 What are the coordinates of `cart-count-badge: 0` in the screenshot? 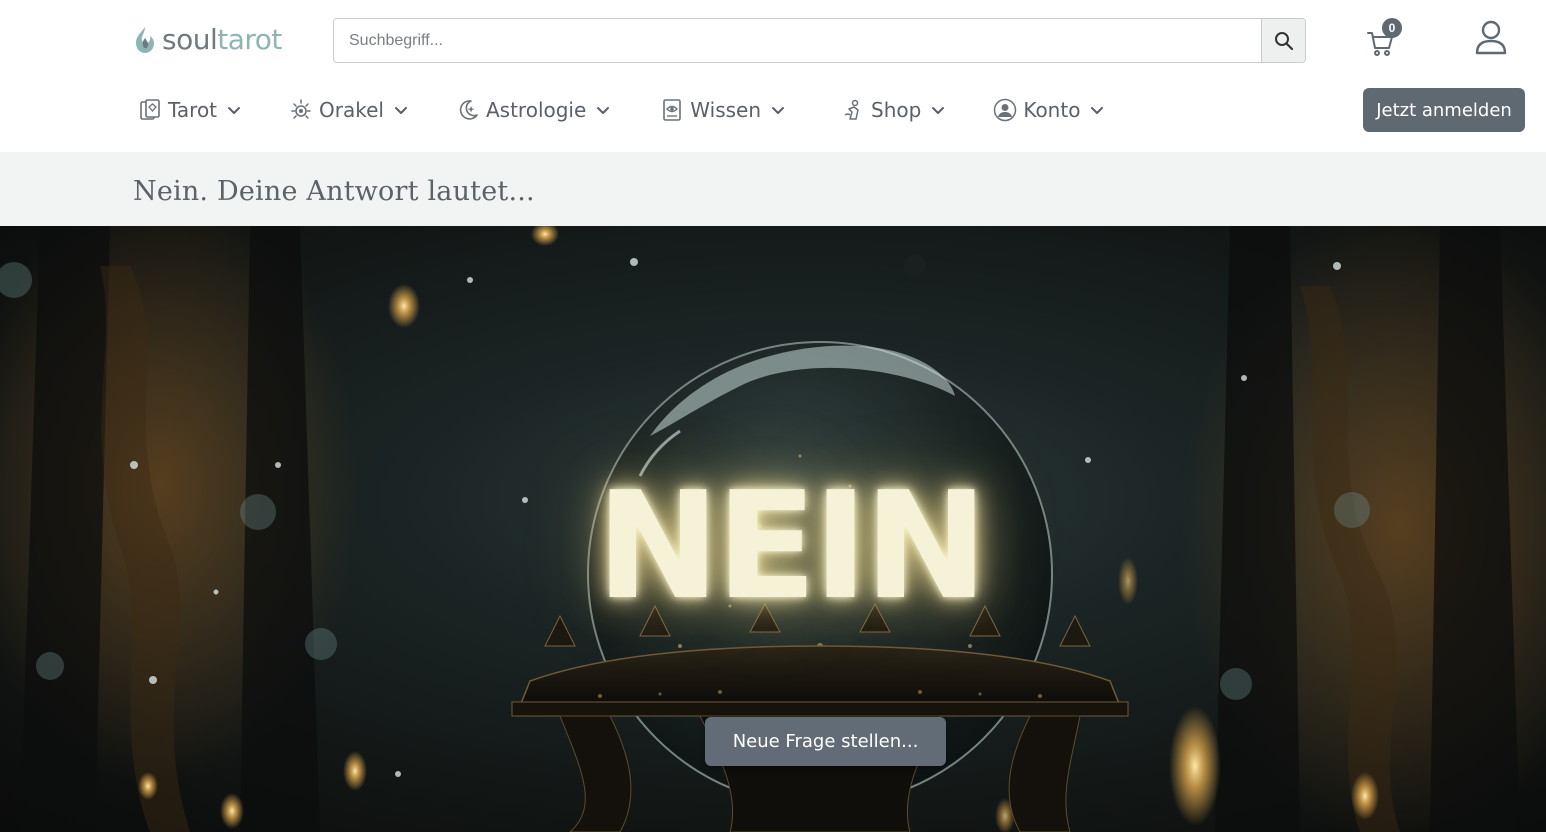 It's located at (1392, 28).